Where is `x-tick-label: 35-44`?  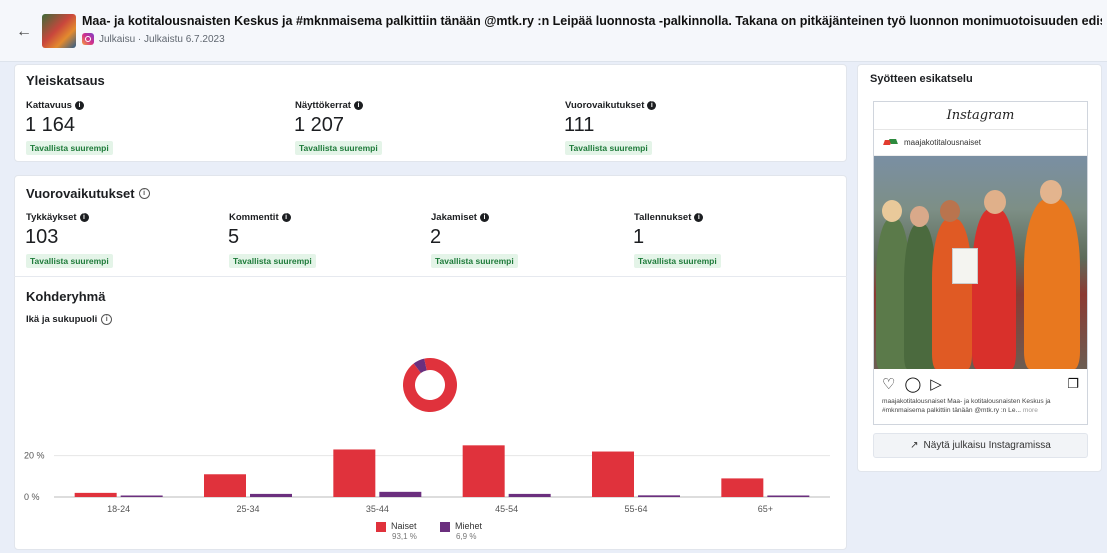
x-tick-label: 35-44 is located at coordinates (377, 509).